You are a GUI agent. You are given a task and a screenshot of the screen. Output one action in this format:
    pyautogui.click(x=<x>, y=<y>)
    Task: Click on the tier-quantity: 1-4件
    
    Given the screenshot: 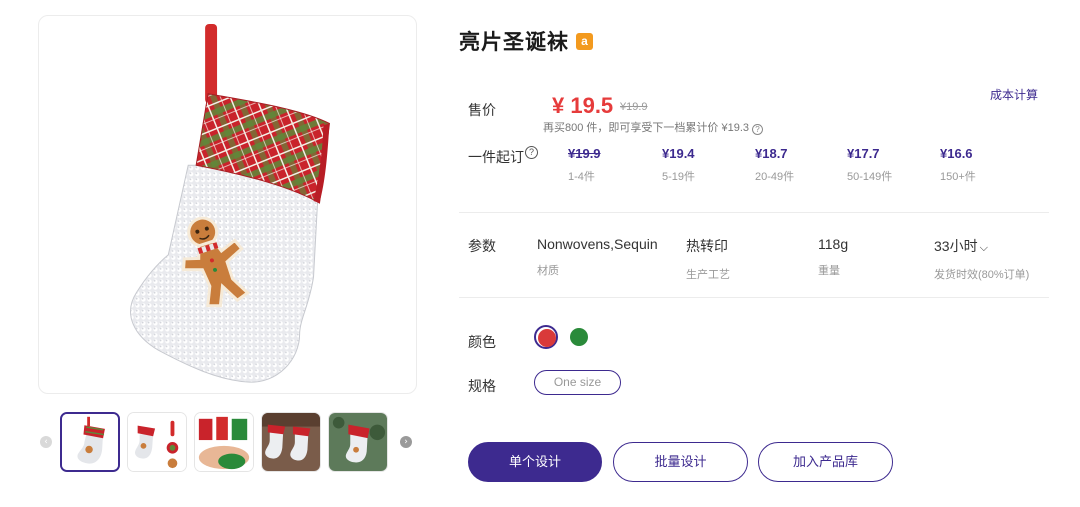 What is the action you would take?
    pyautogui.click(x=581, y=177)
    